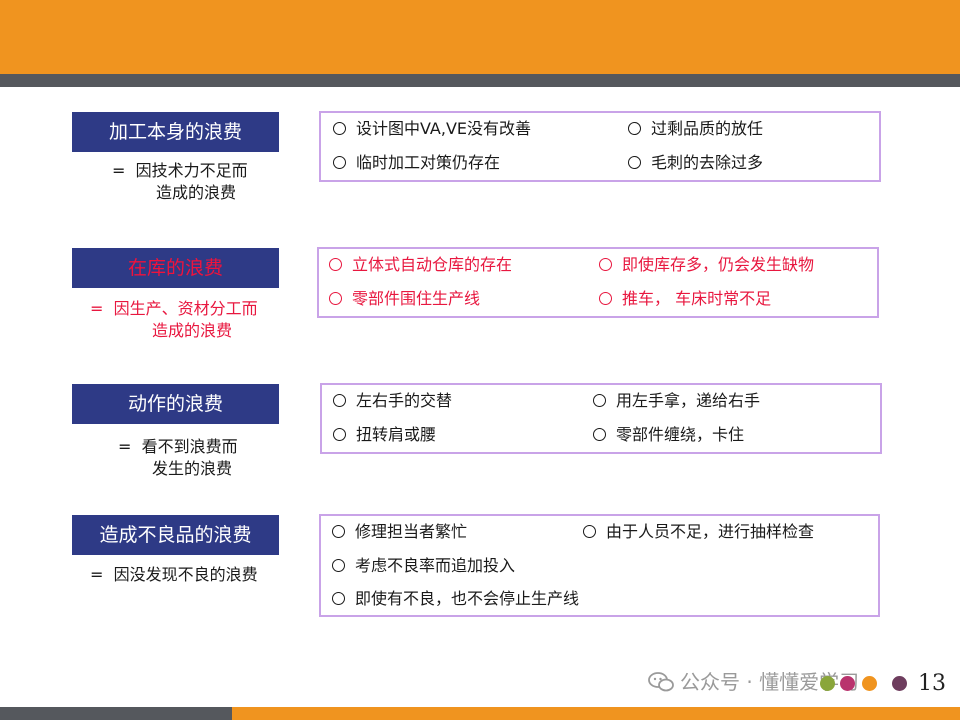 The image size is (960, 720). What do you see at coordinates (432, 129) in the screenshot?
I see `list-item: 设计图中VA,VE没有改善` at bounding box center [432, 129].